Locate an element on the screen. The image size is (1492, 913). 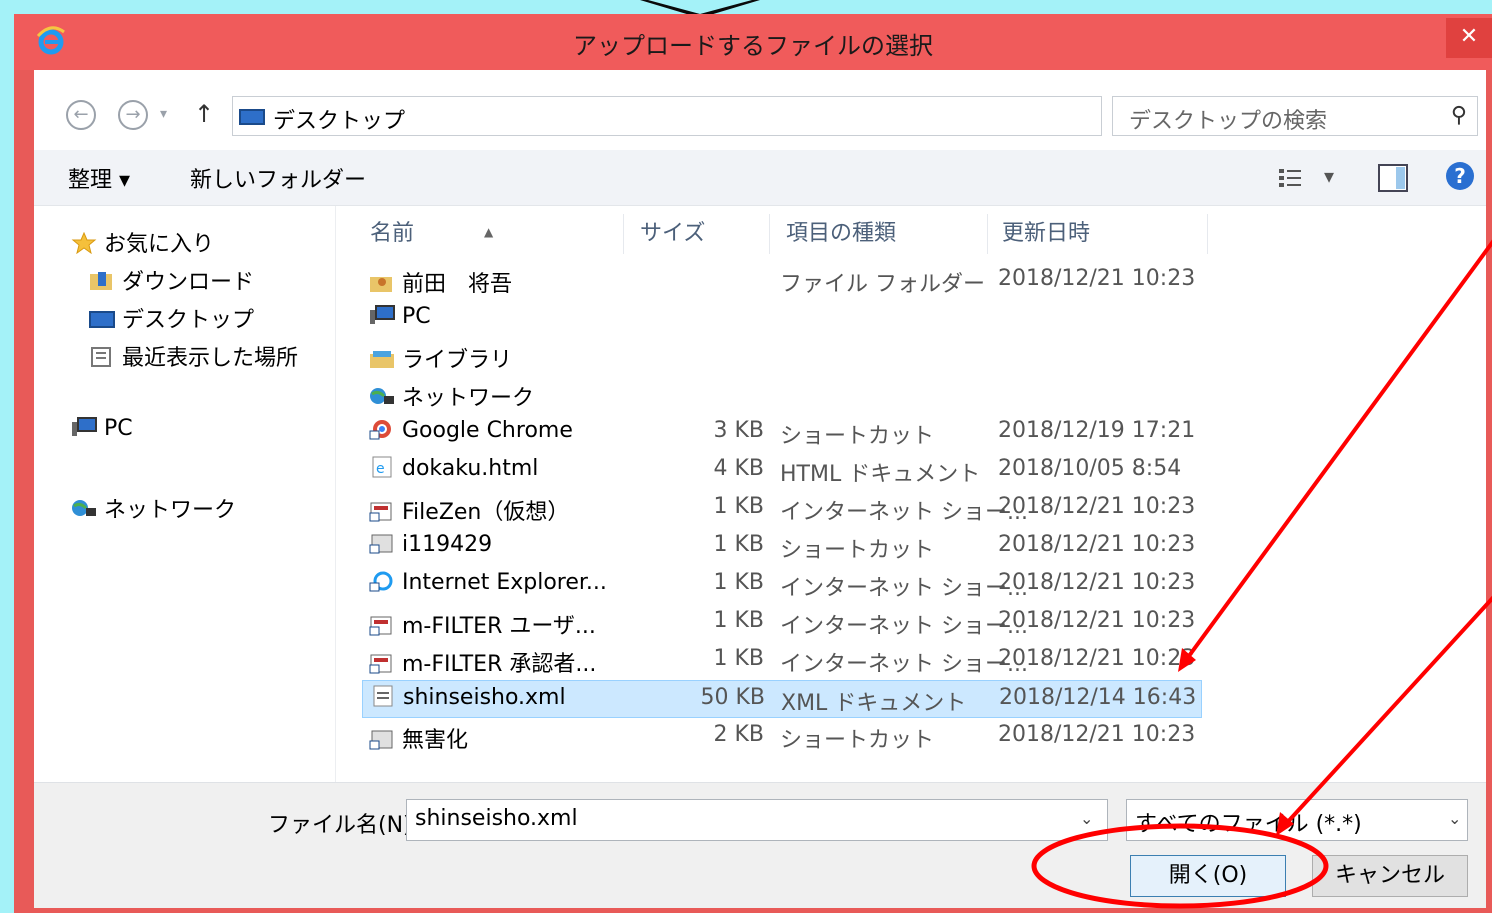
file-name-cell: e dokaku.html is located at coordinates (453, 468).